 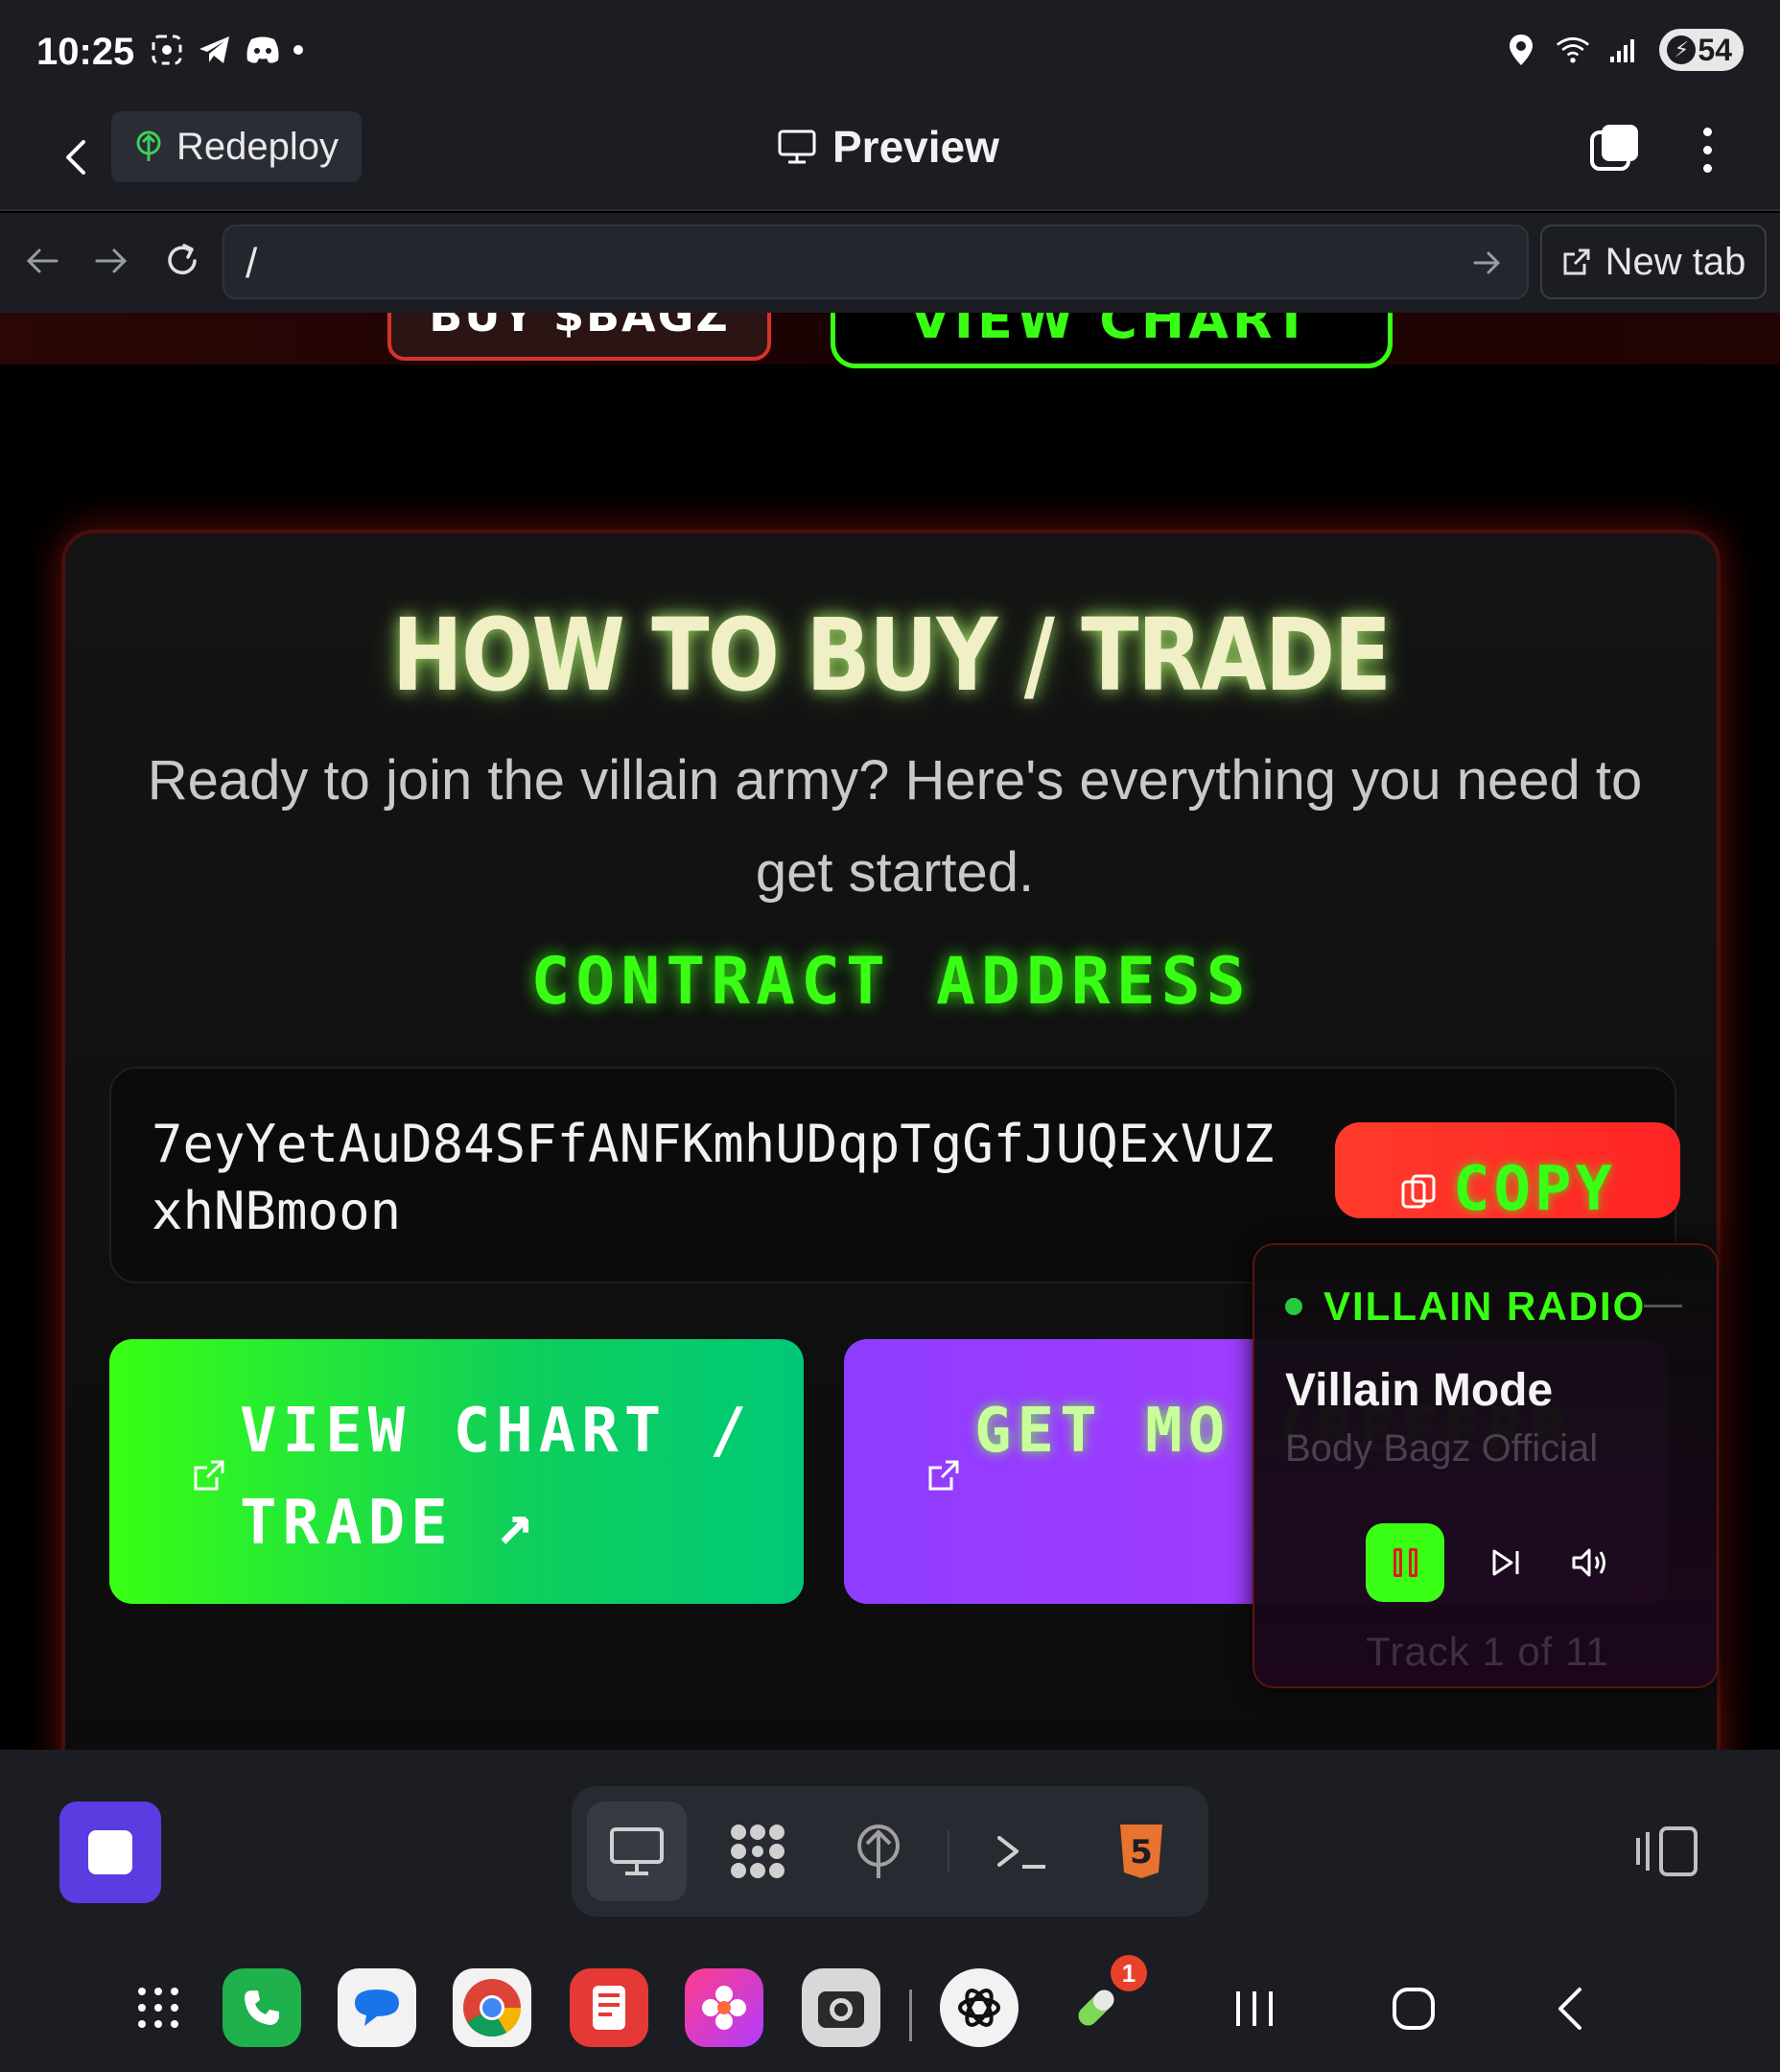 What do you see at coordinates (496, 1477) in the screenshot?
I see `view-chart-trade-label: VIEW CHART / TRADE ↗` at bounding box center [496, 1477].